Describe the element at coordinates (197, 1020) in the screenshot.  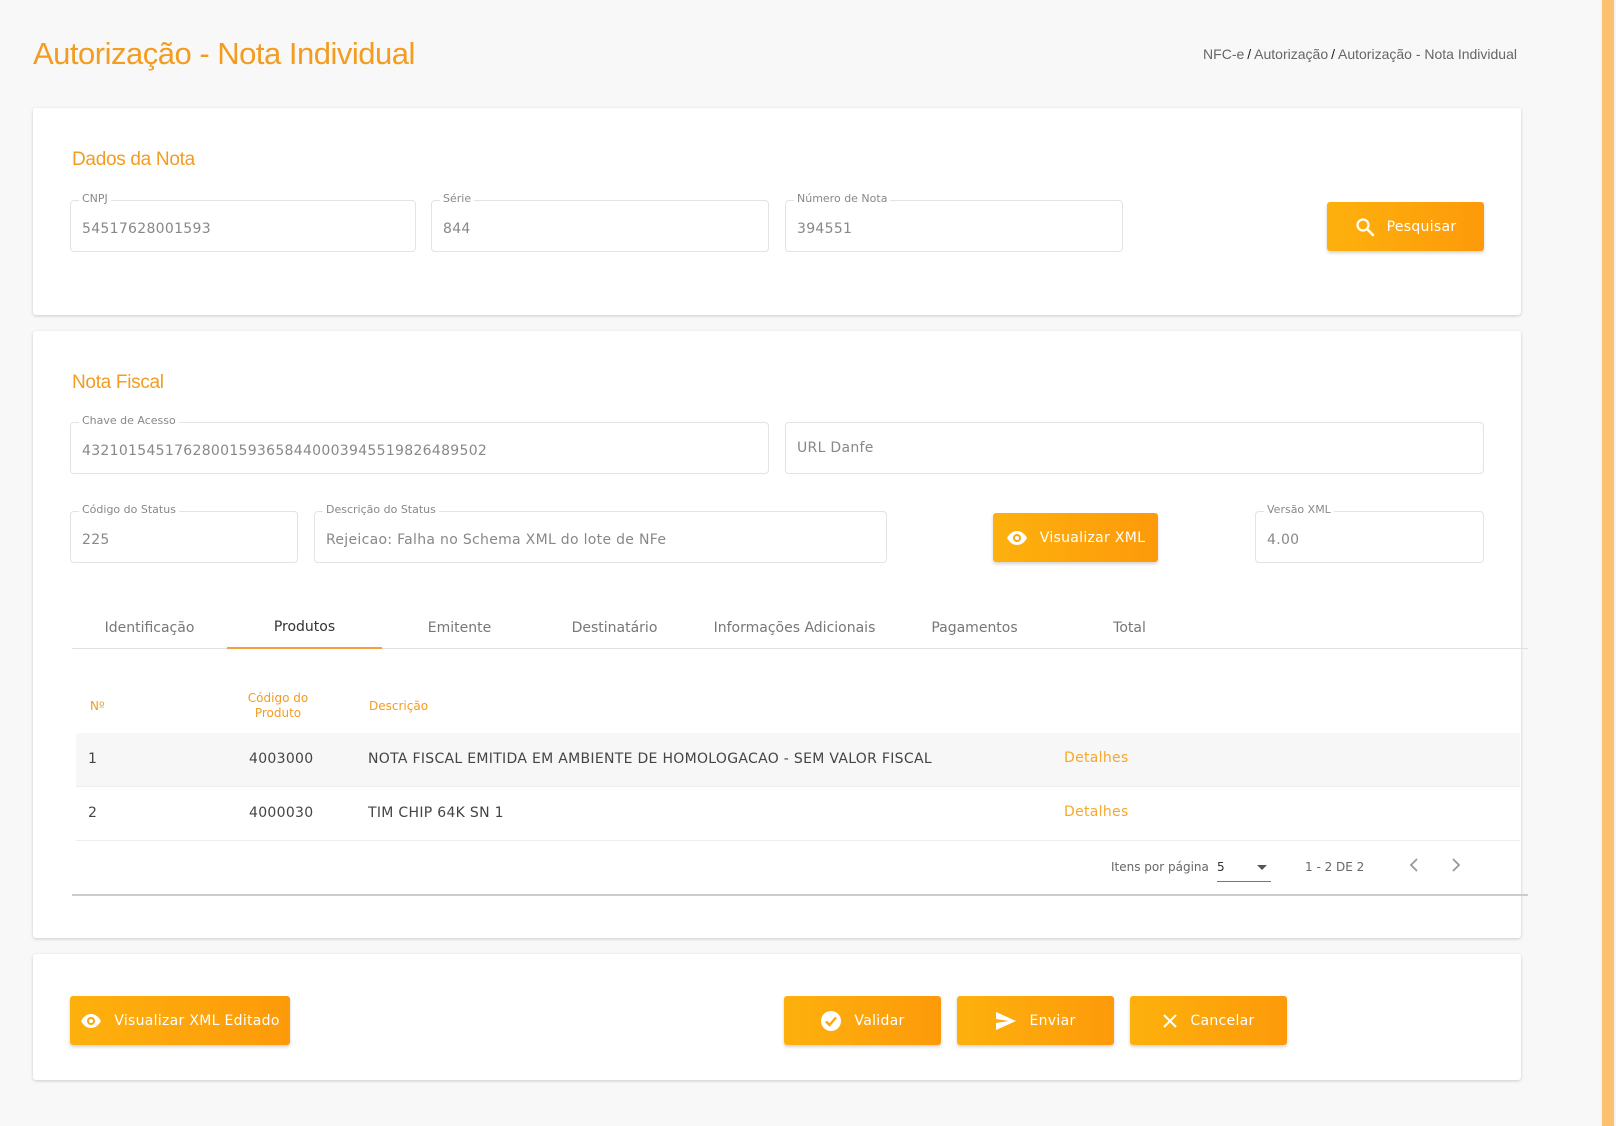
I see `visualizar-xml-editado-label: Visualizar XML Editado` at that location.